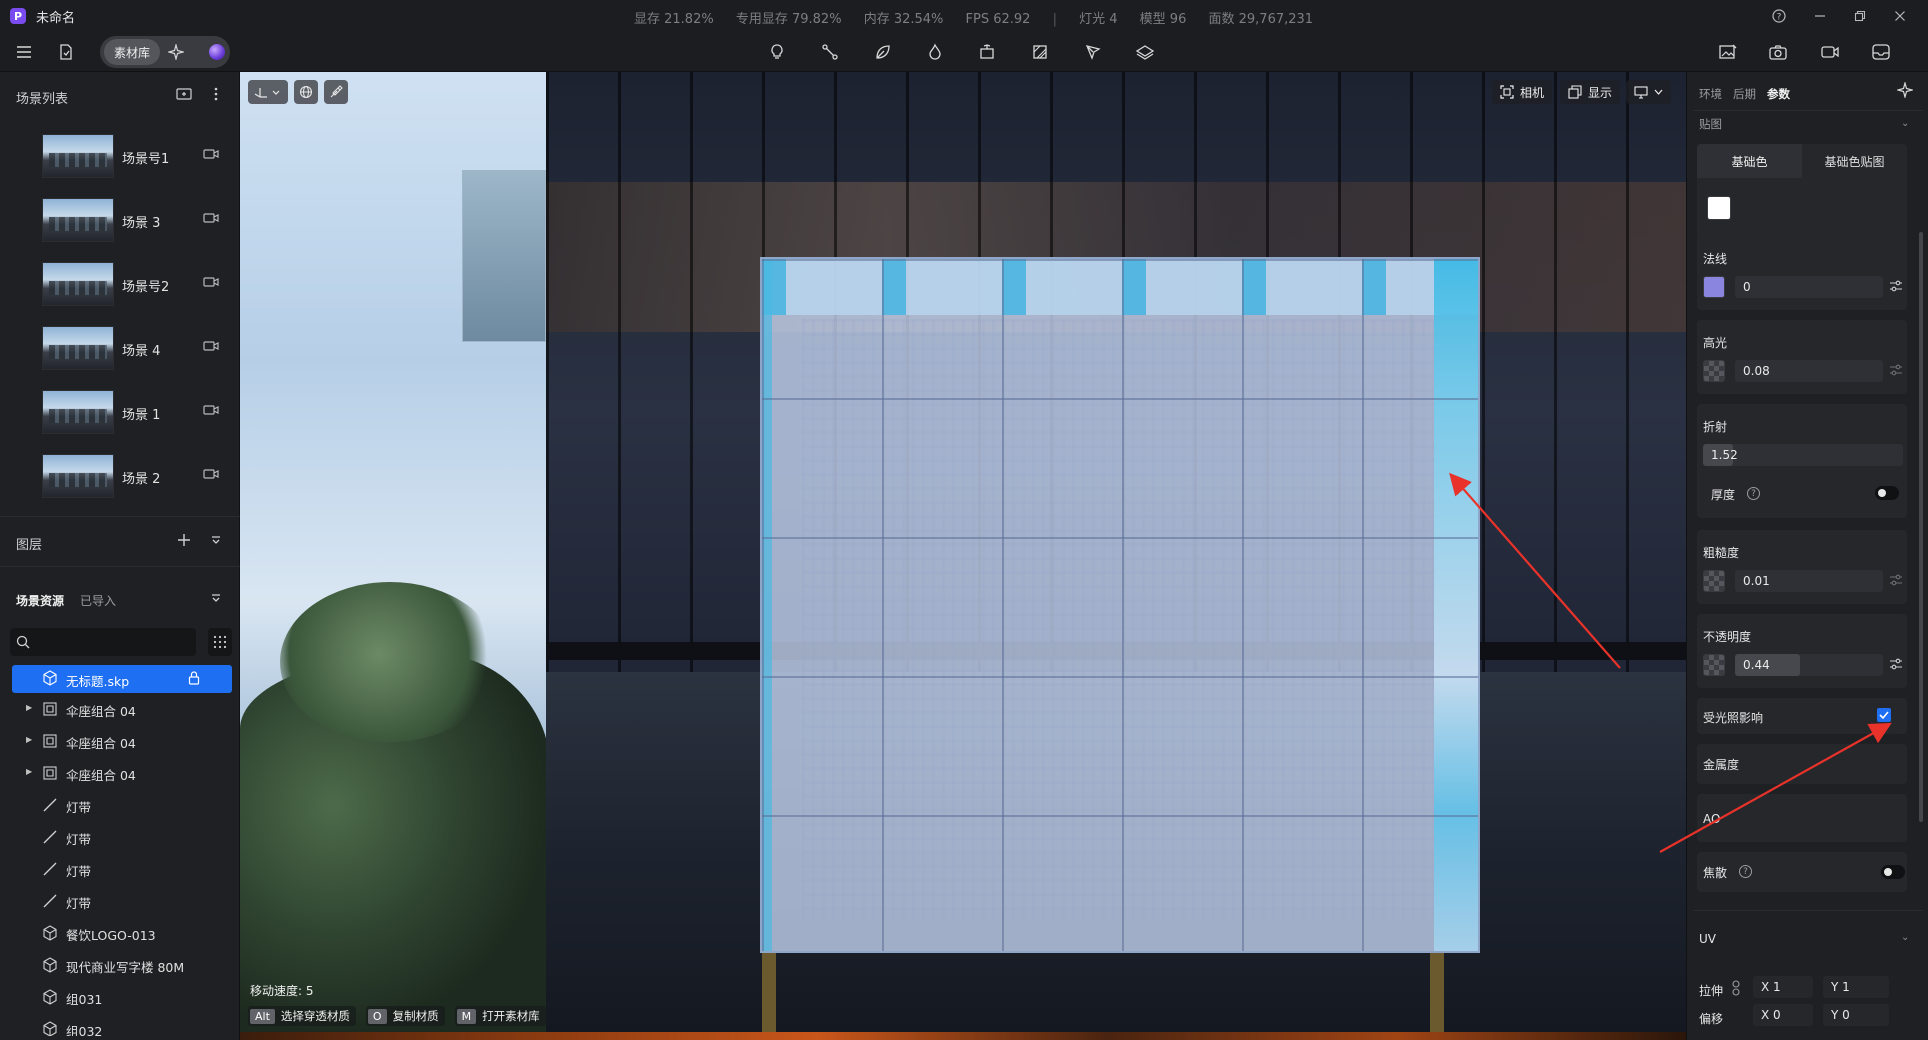  I want to click on globe-button, so click(306, 92).